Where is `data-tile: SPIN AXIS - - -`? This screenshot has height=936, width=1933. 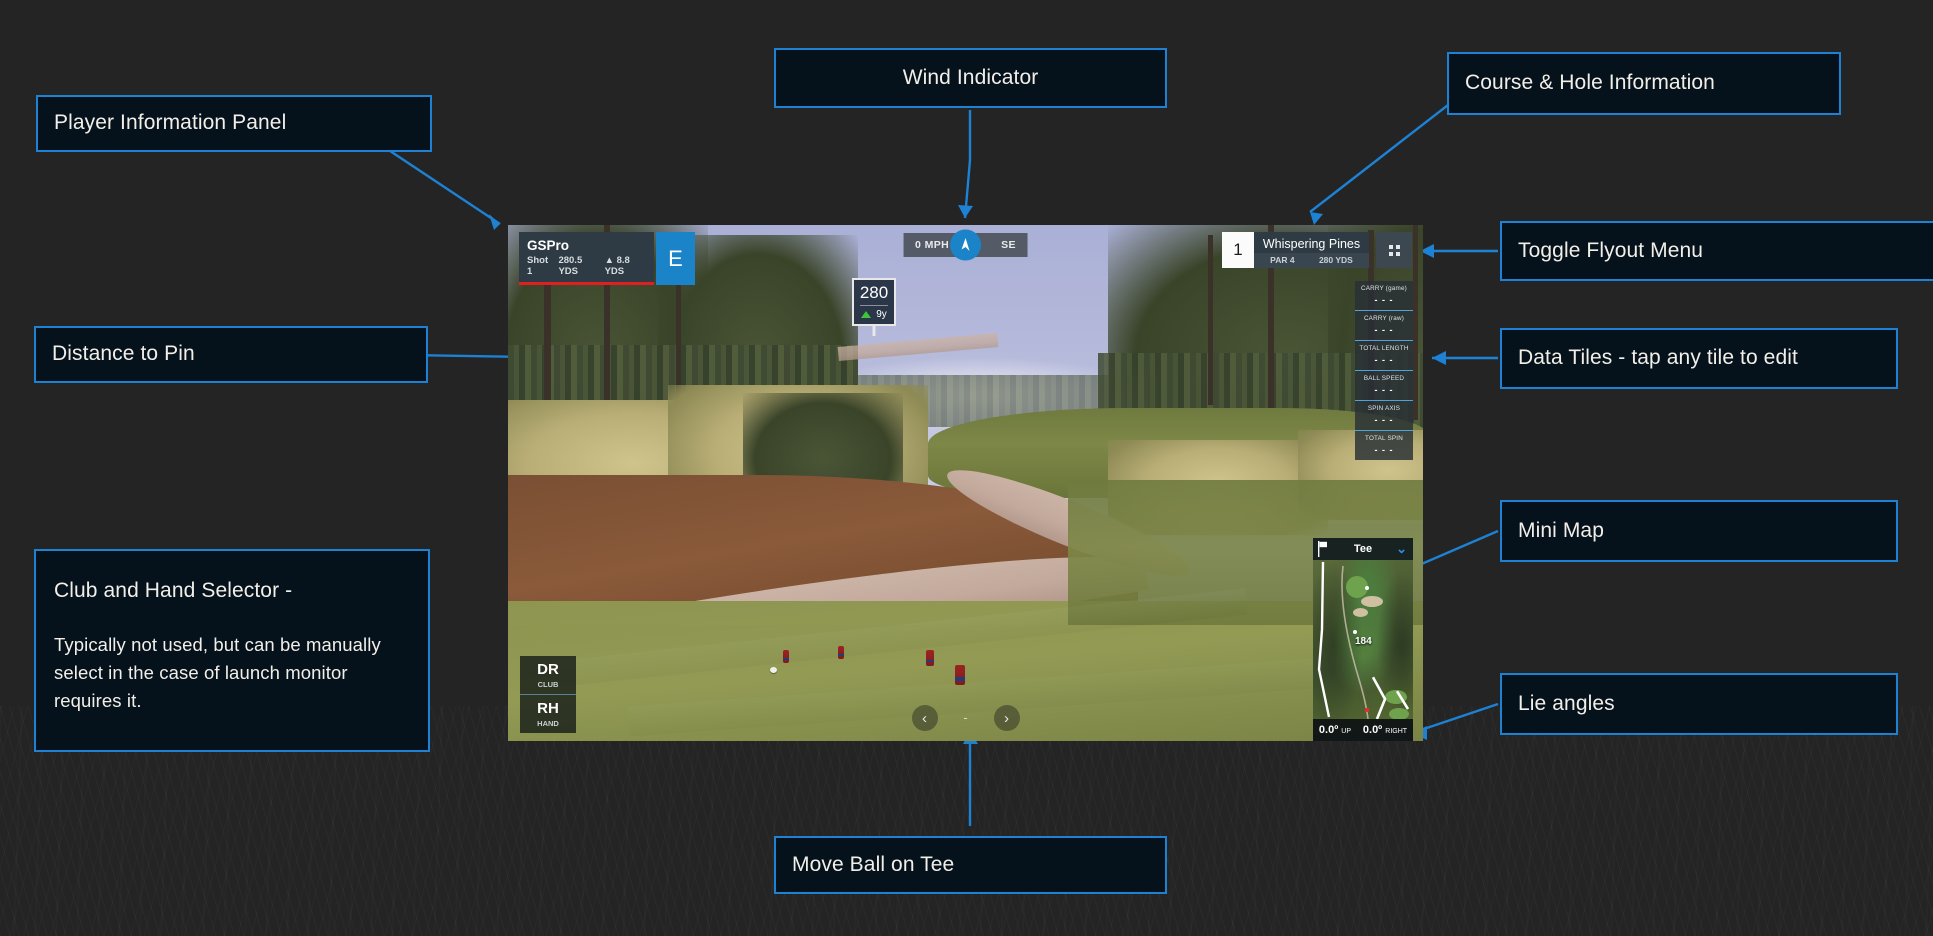 data-tile: SPIN AXIS - - - is located at coordinates (1384, 415).